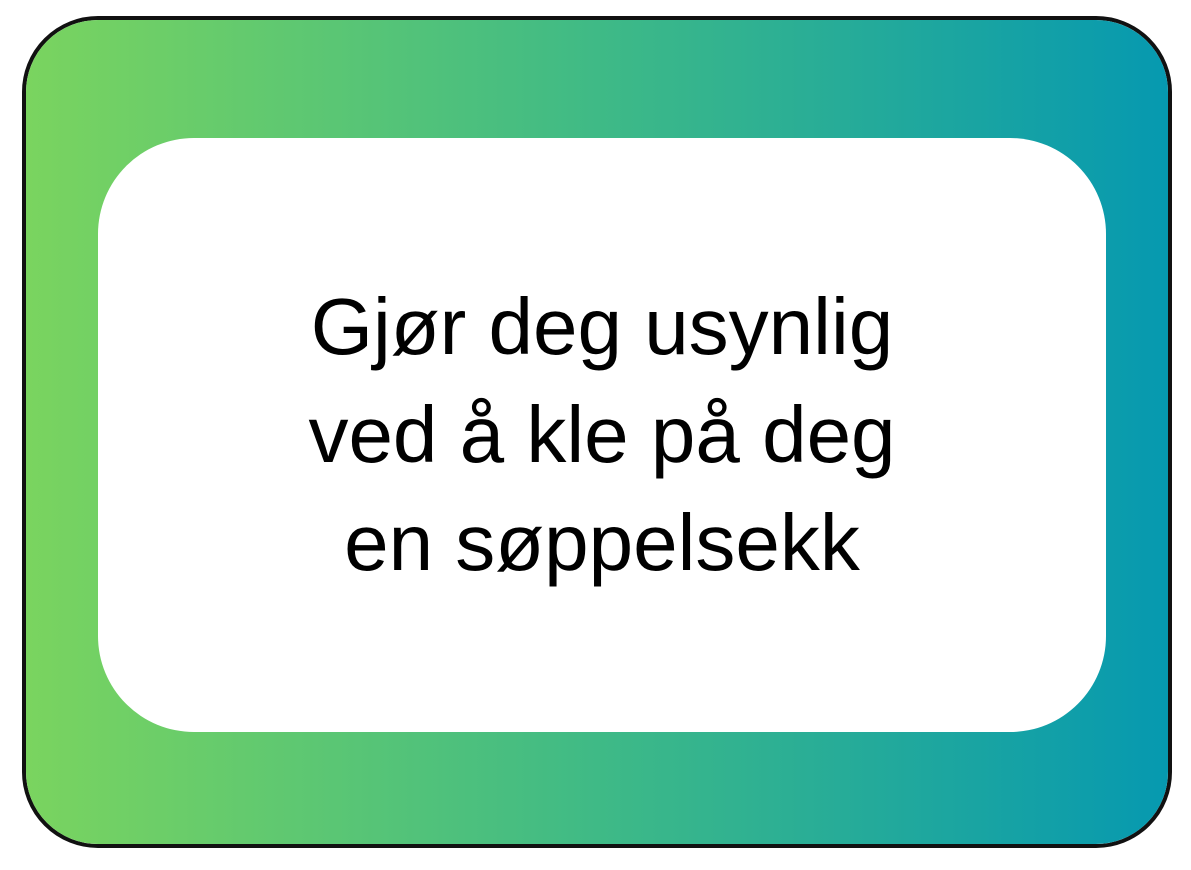 The width and height of the screenshot is (1191, 870). What do you see at coordinates (602, 542) in the screenshot?
I see `card-text-line-3: en søppelsekk` at bounding box center [602, 542].